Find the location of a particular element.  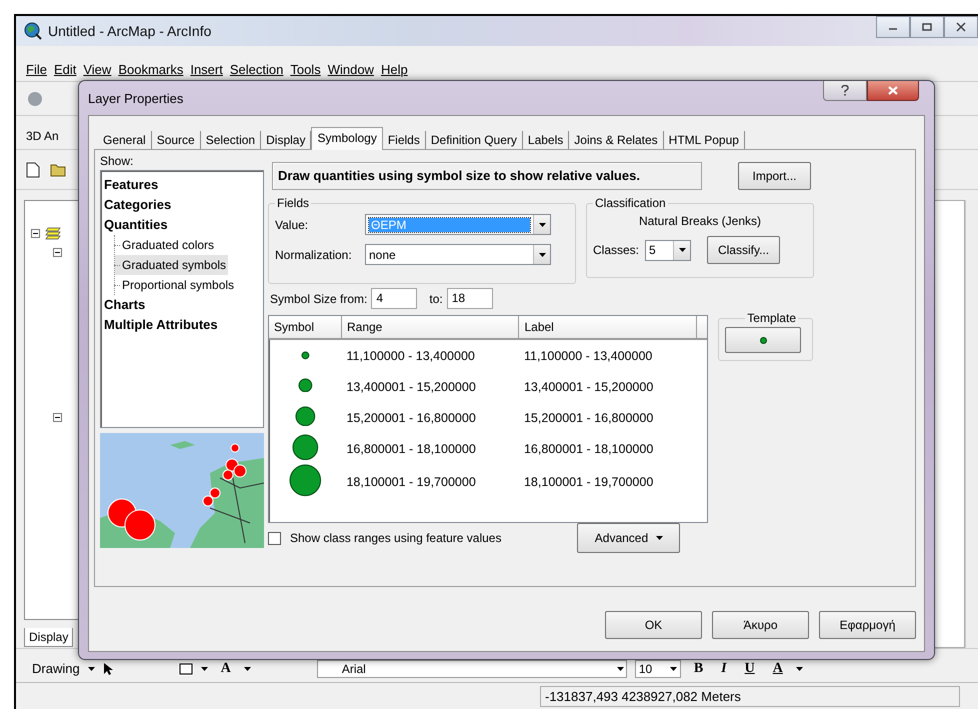

maximize-icon is located at coordinates (927, 27).